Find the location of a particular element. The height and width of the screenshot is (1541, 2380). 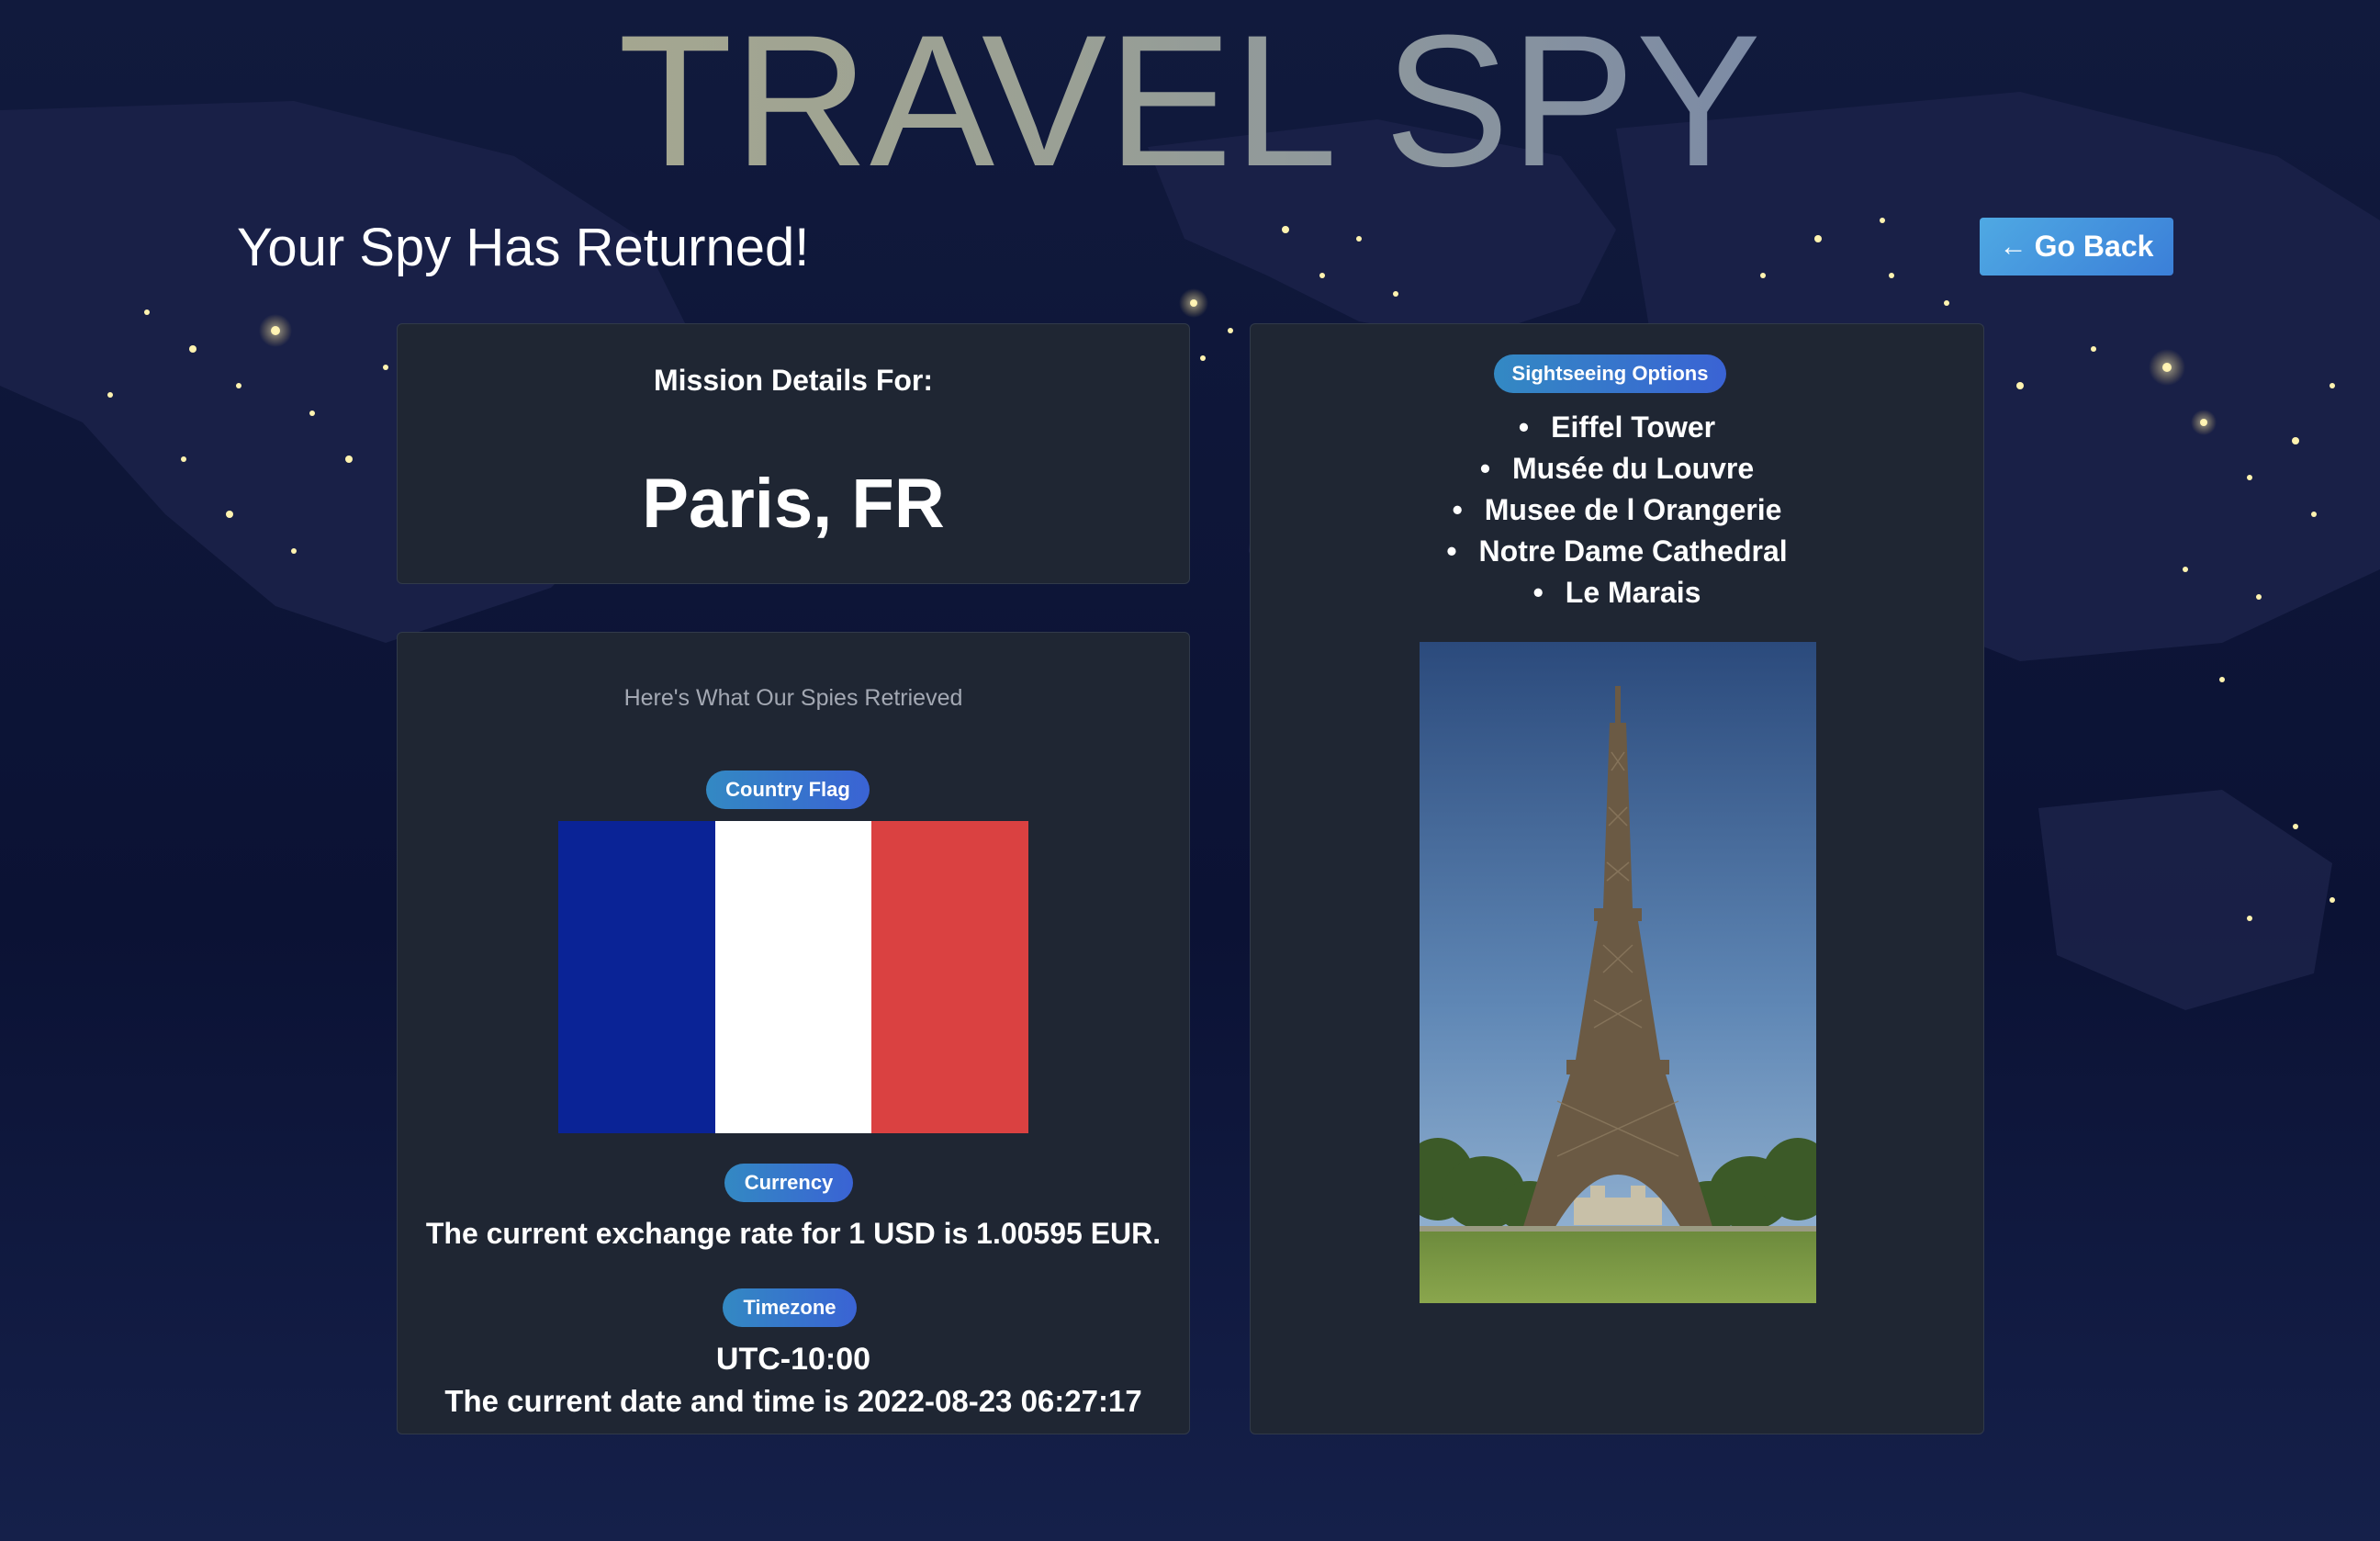

currency-badge: Currency is located at coordinates (788, 1183).